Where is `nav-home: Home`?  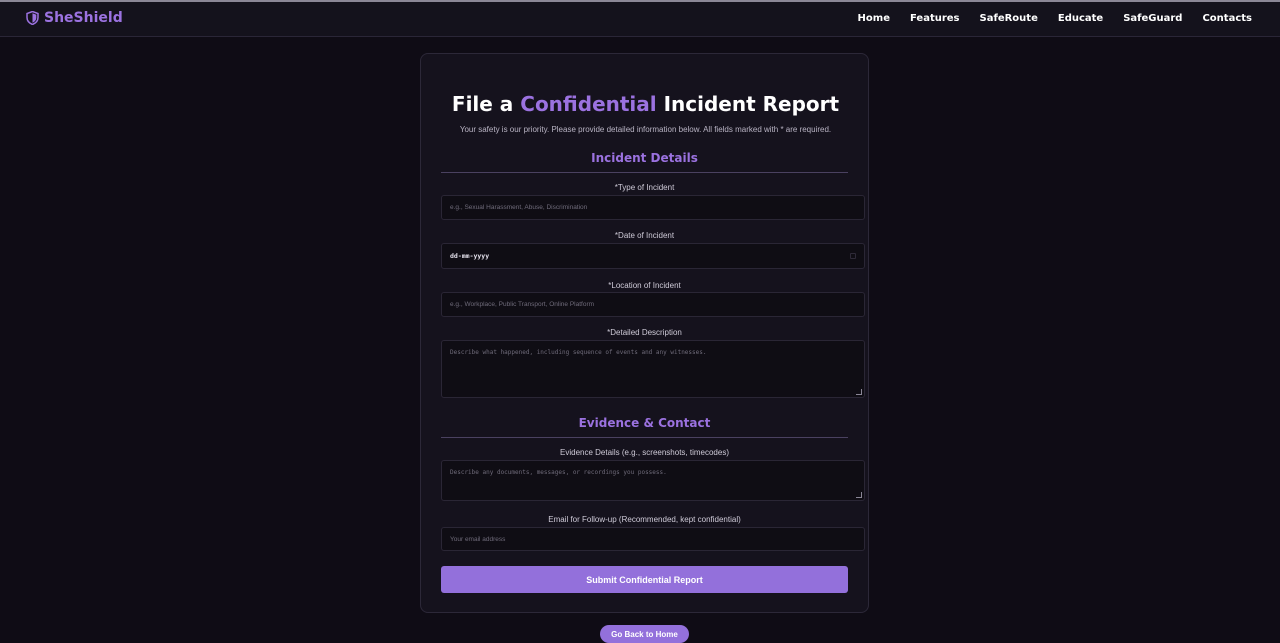
nav-home: Home is located at coordinates (874, 18).